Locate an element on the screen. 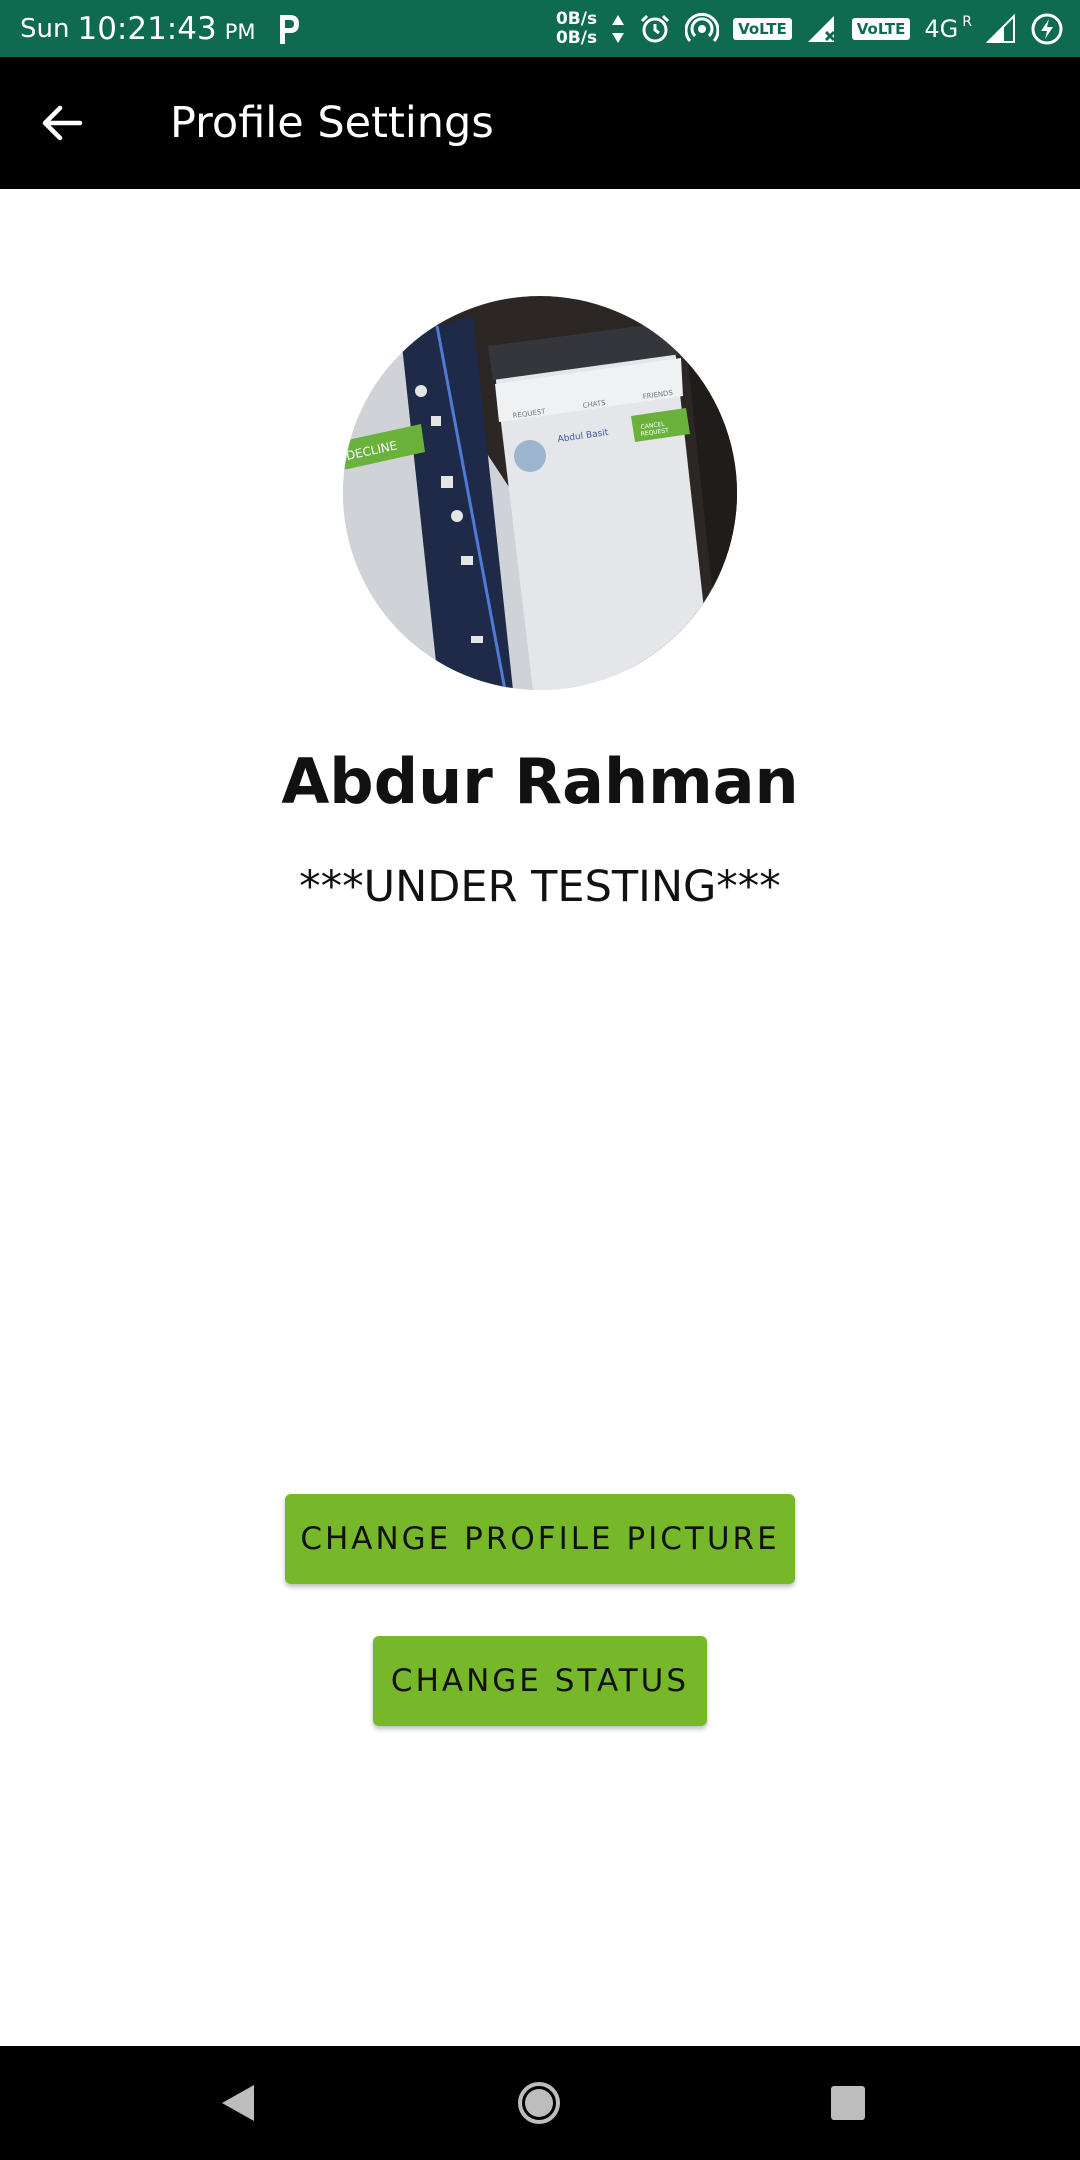  profile-status: ***UNDER TESTING*** is located at coordinates (540, 887).